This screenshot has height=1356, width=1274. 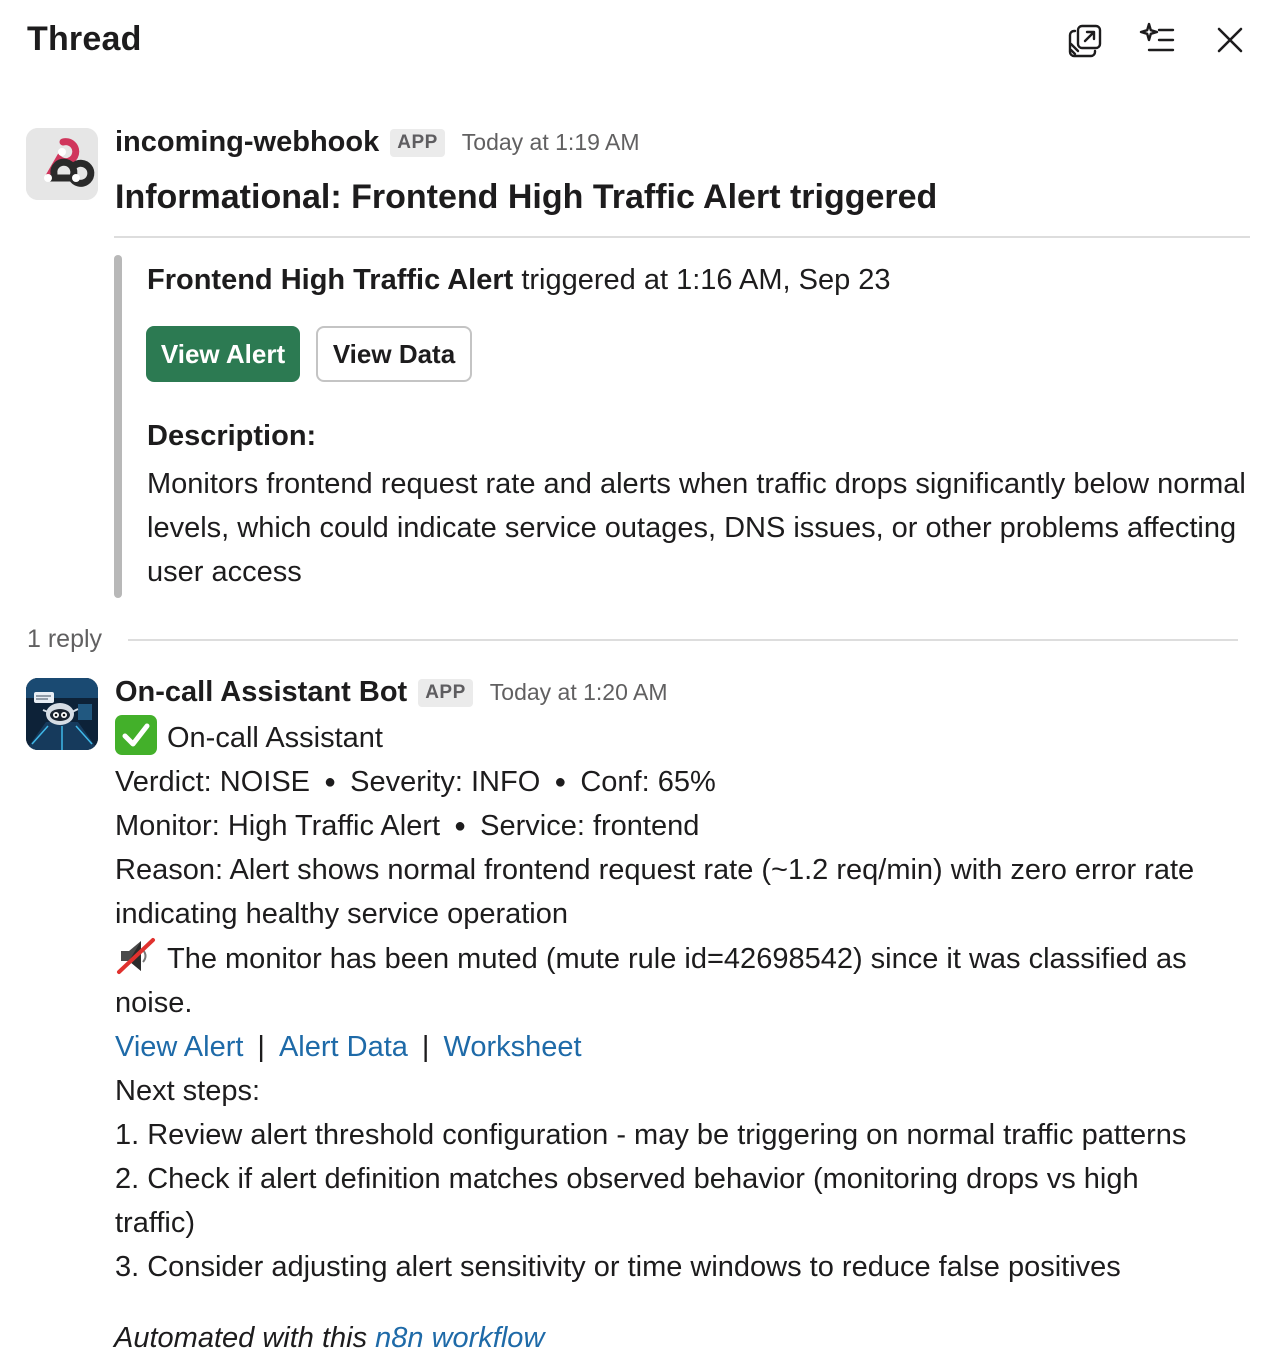 I want to click on reason-line-cont: indicating healthy service operation, so click(x=341, y=914).